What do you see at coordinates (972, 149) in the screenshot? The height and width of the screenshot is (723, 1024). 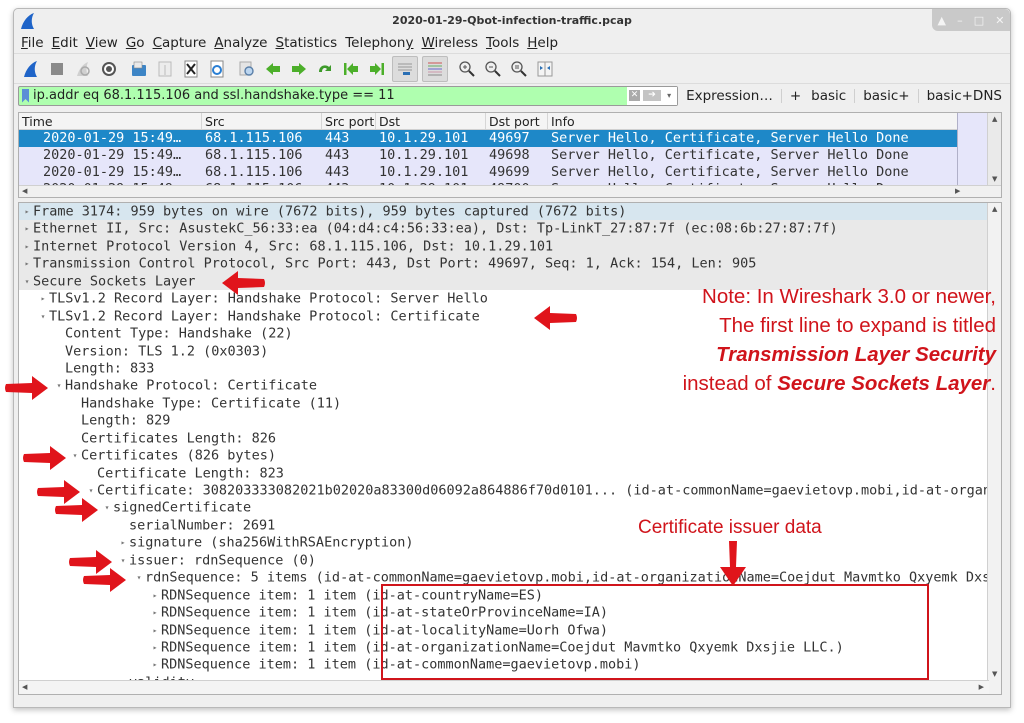 I see `packet-list-minimap` at bounding box center [972, 149].